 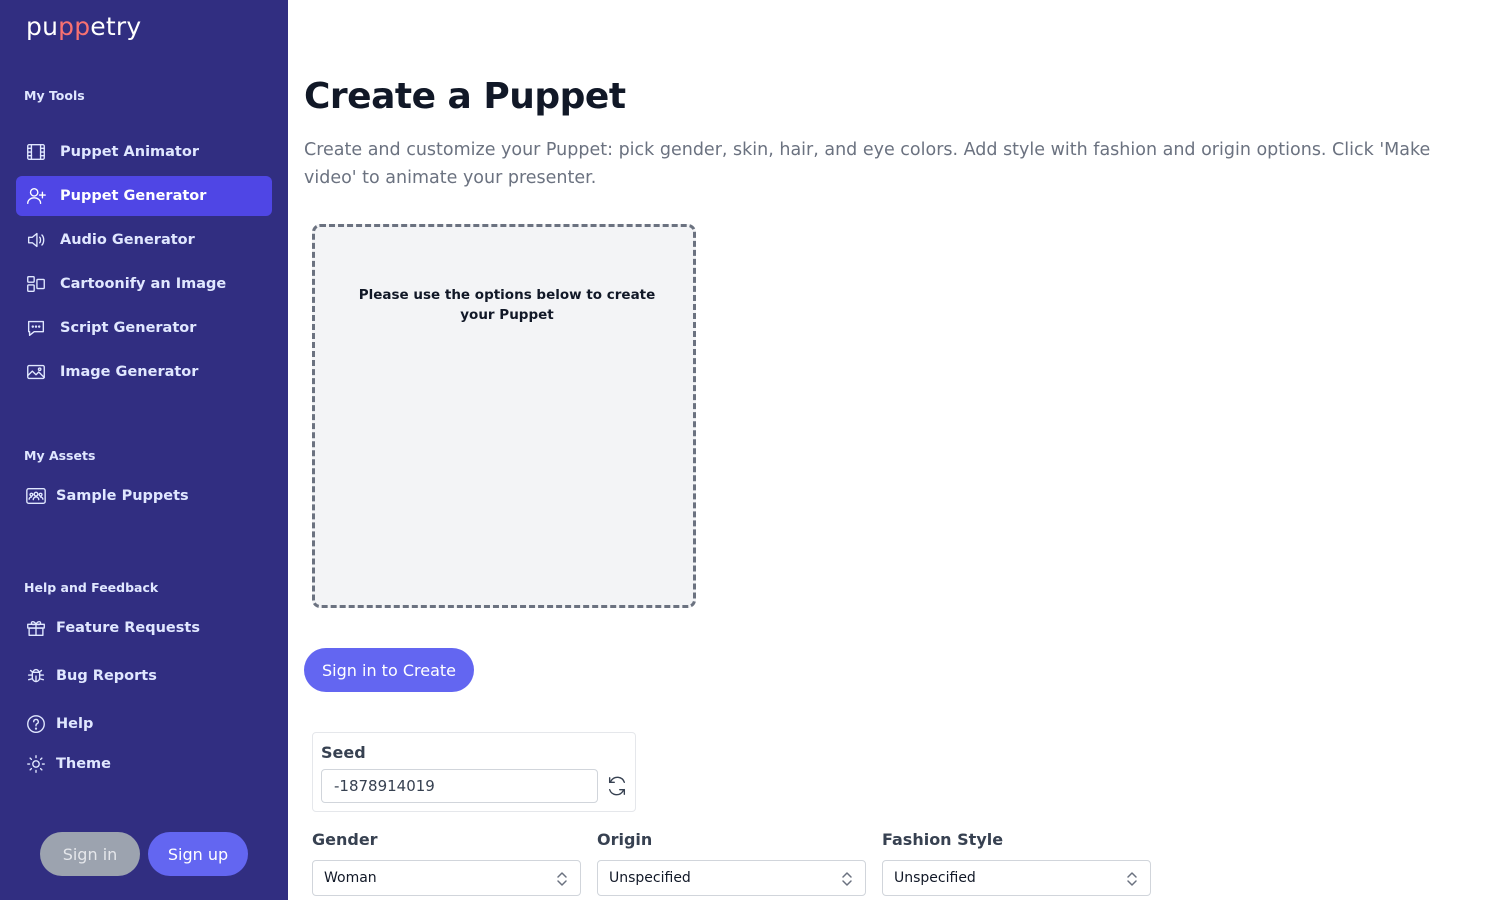 What do you see at coordinates (617, 786) in the screenshot?
I see `refresh-icon` at bounding box center [617, 786].